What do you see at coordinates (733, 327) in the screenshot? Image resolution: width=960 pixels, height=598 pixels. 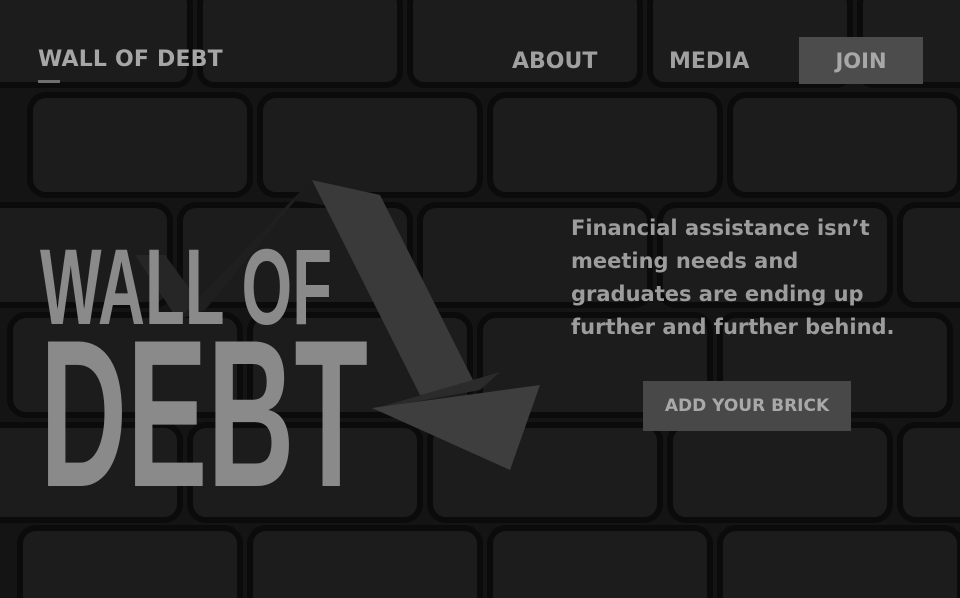 I see `tagline-line: further and further behind.` at bounding box center [733, 327].